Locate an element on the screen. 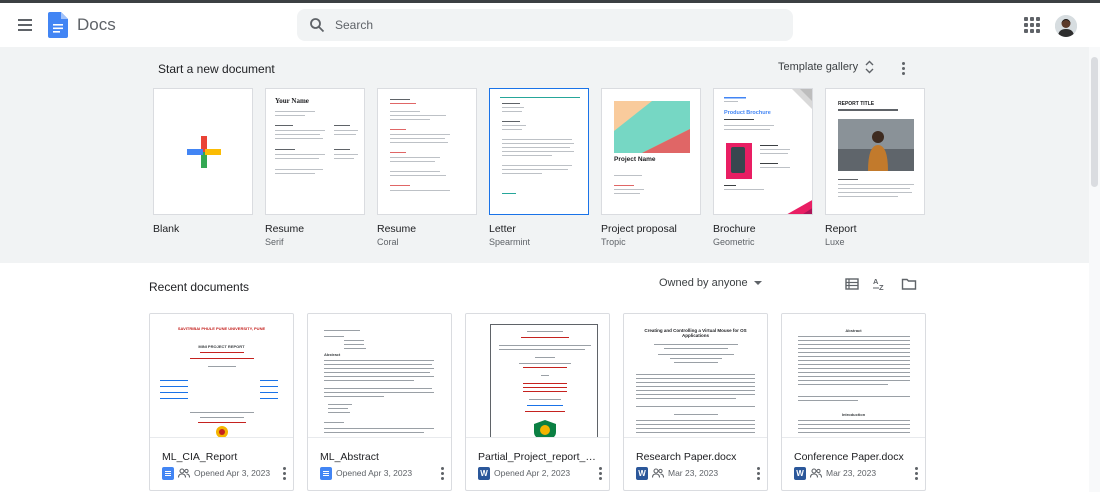  template-resume-serif: Your Name Resume Serif is located at coordinates (315, 167).